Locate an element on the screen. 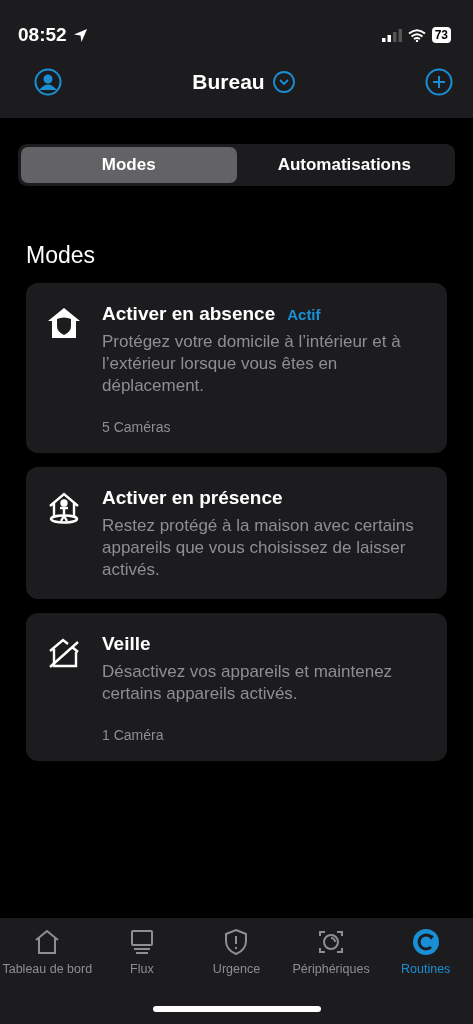 The width and height of the screenshot is (473, 1024). mode-card: Activer en absence Actif Protégez votre domicile à l’intérieur et à l’extérieur lorsque vous êtes en déplacement. 5 Caméras is located at coordinates (236, 368).